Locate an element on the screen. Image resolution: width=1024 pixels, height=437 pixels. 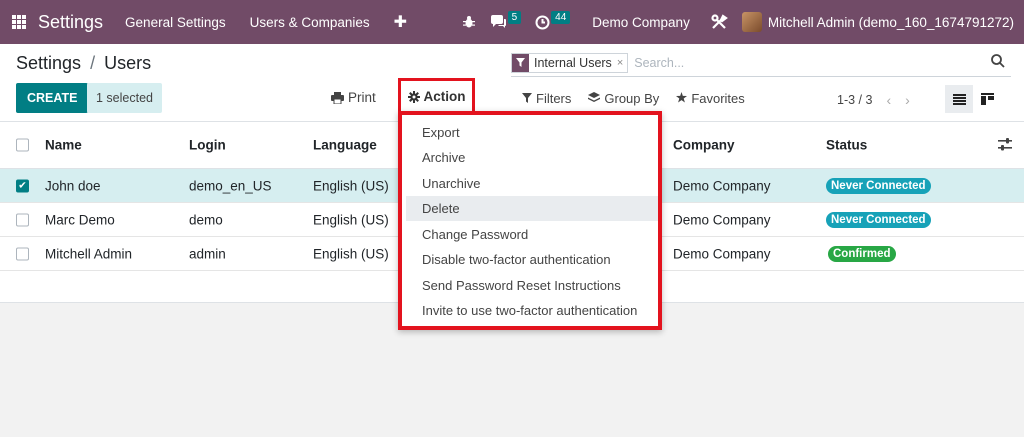
favorites-label: Favorites is located at coordinates (718, 98).